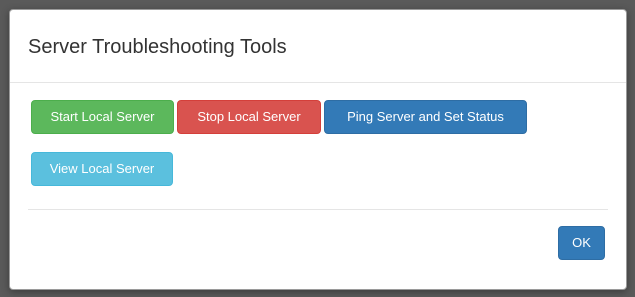 Image resolution: width=635 pixels, height=297 pixels. Describe the element at coordinates (157, 47) in the screenshot. I see `dialog-title: Server Troubleshooting Tools` at that location.